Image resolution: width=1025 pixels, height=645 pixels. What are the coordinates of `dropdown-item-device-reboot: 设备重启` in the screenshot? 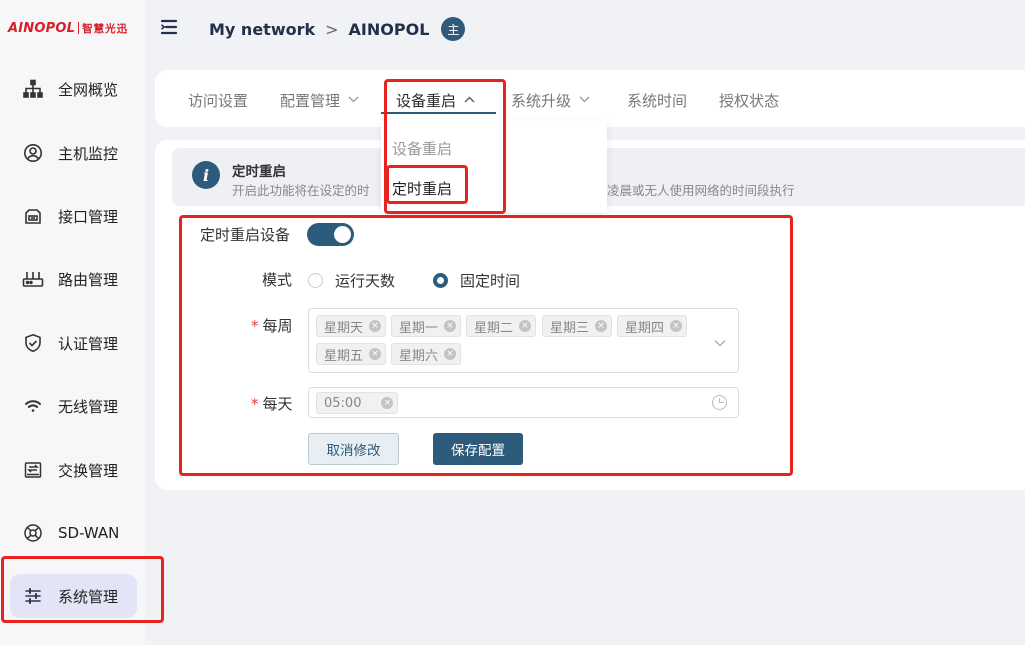 It's located at (422, 148).